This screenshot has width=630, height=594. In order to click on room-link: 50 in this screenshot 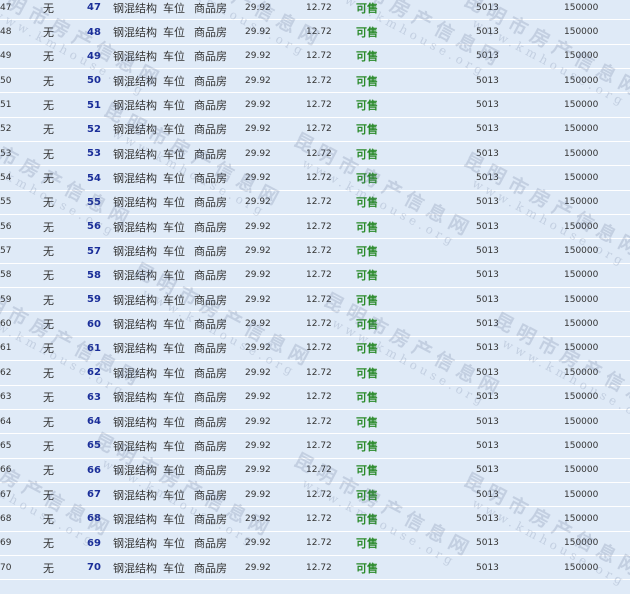, I will do `click(94, 80)`.